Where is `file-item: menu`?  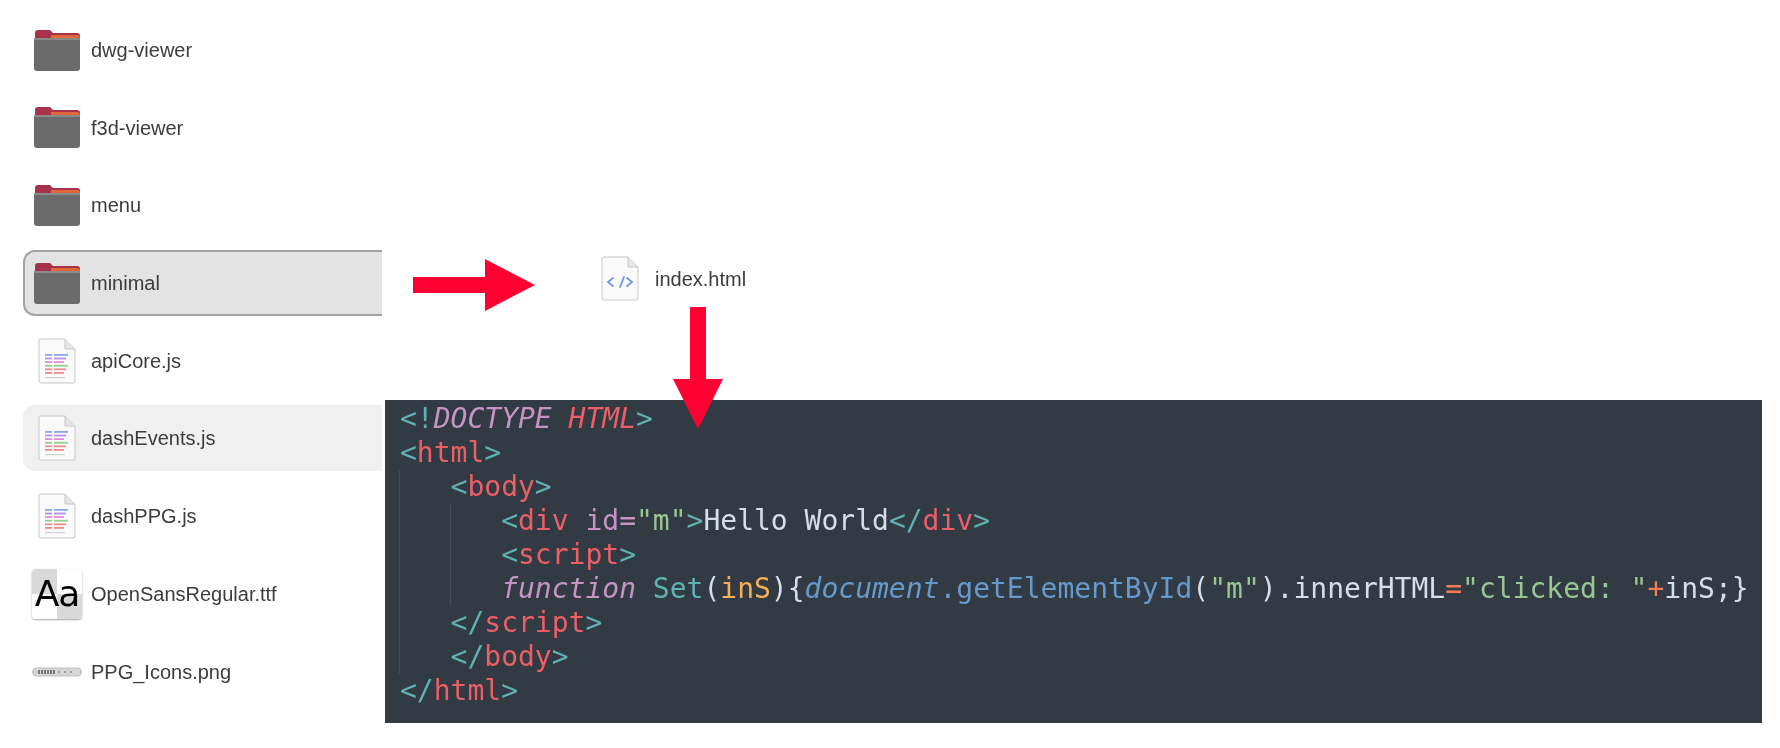 file-item: menu is located at coordinates (202, 205).